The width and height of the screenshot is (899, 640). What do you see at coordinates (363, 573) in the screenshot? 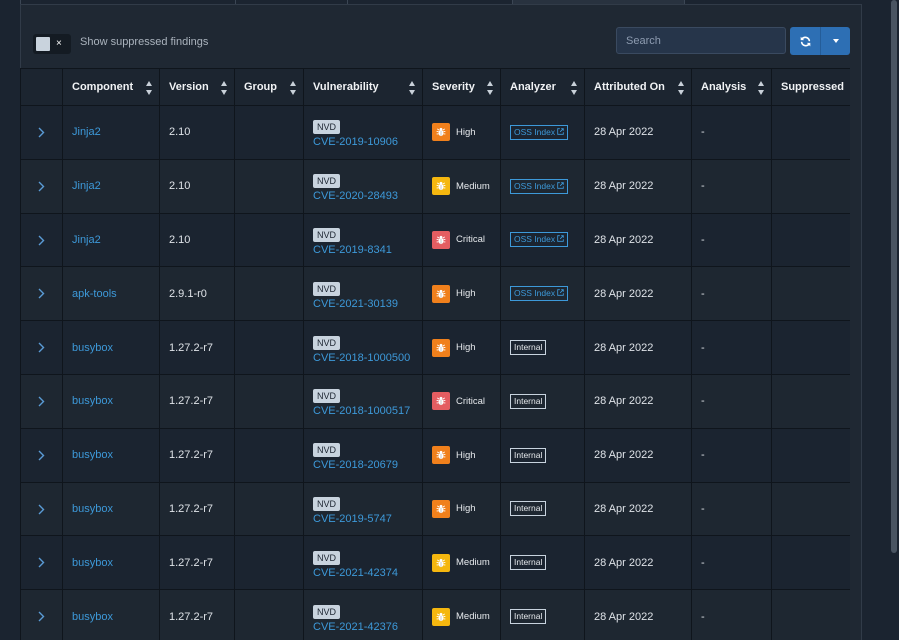
I see `vulnerability-link: CVE-2021-42374` at bounding box center [363, 573].